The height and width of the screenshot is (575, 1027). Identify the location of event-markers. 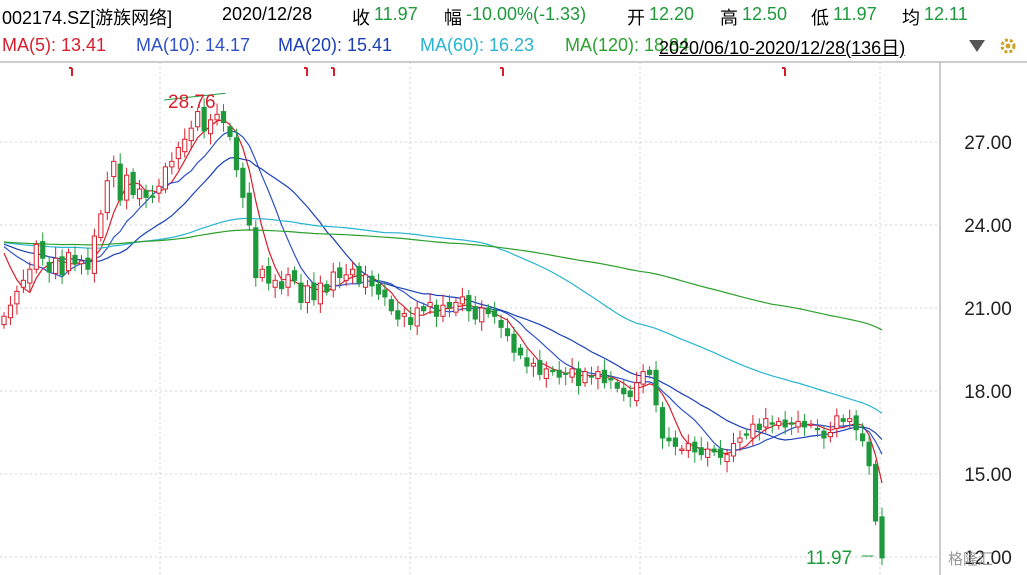
(427, 71).